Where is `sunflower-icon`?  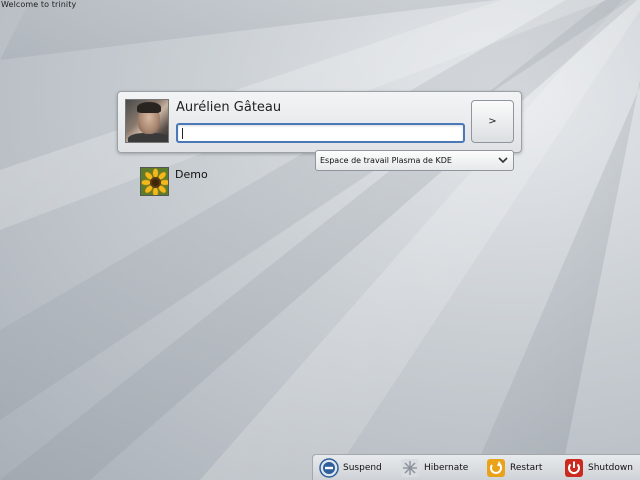
sunflower-icon is located at coordinates (154, 181).